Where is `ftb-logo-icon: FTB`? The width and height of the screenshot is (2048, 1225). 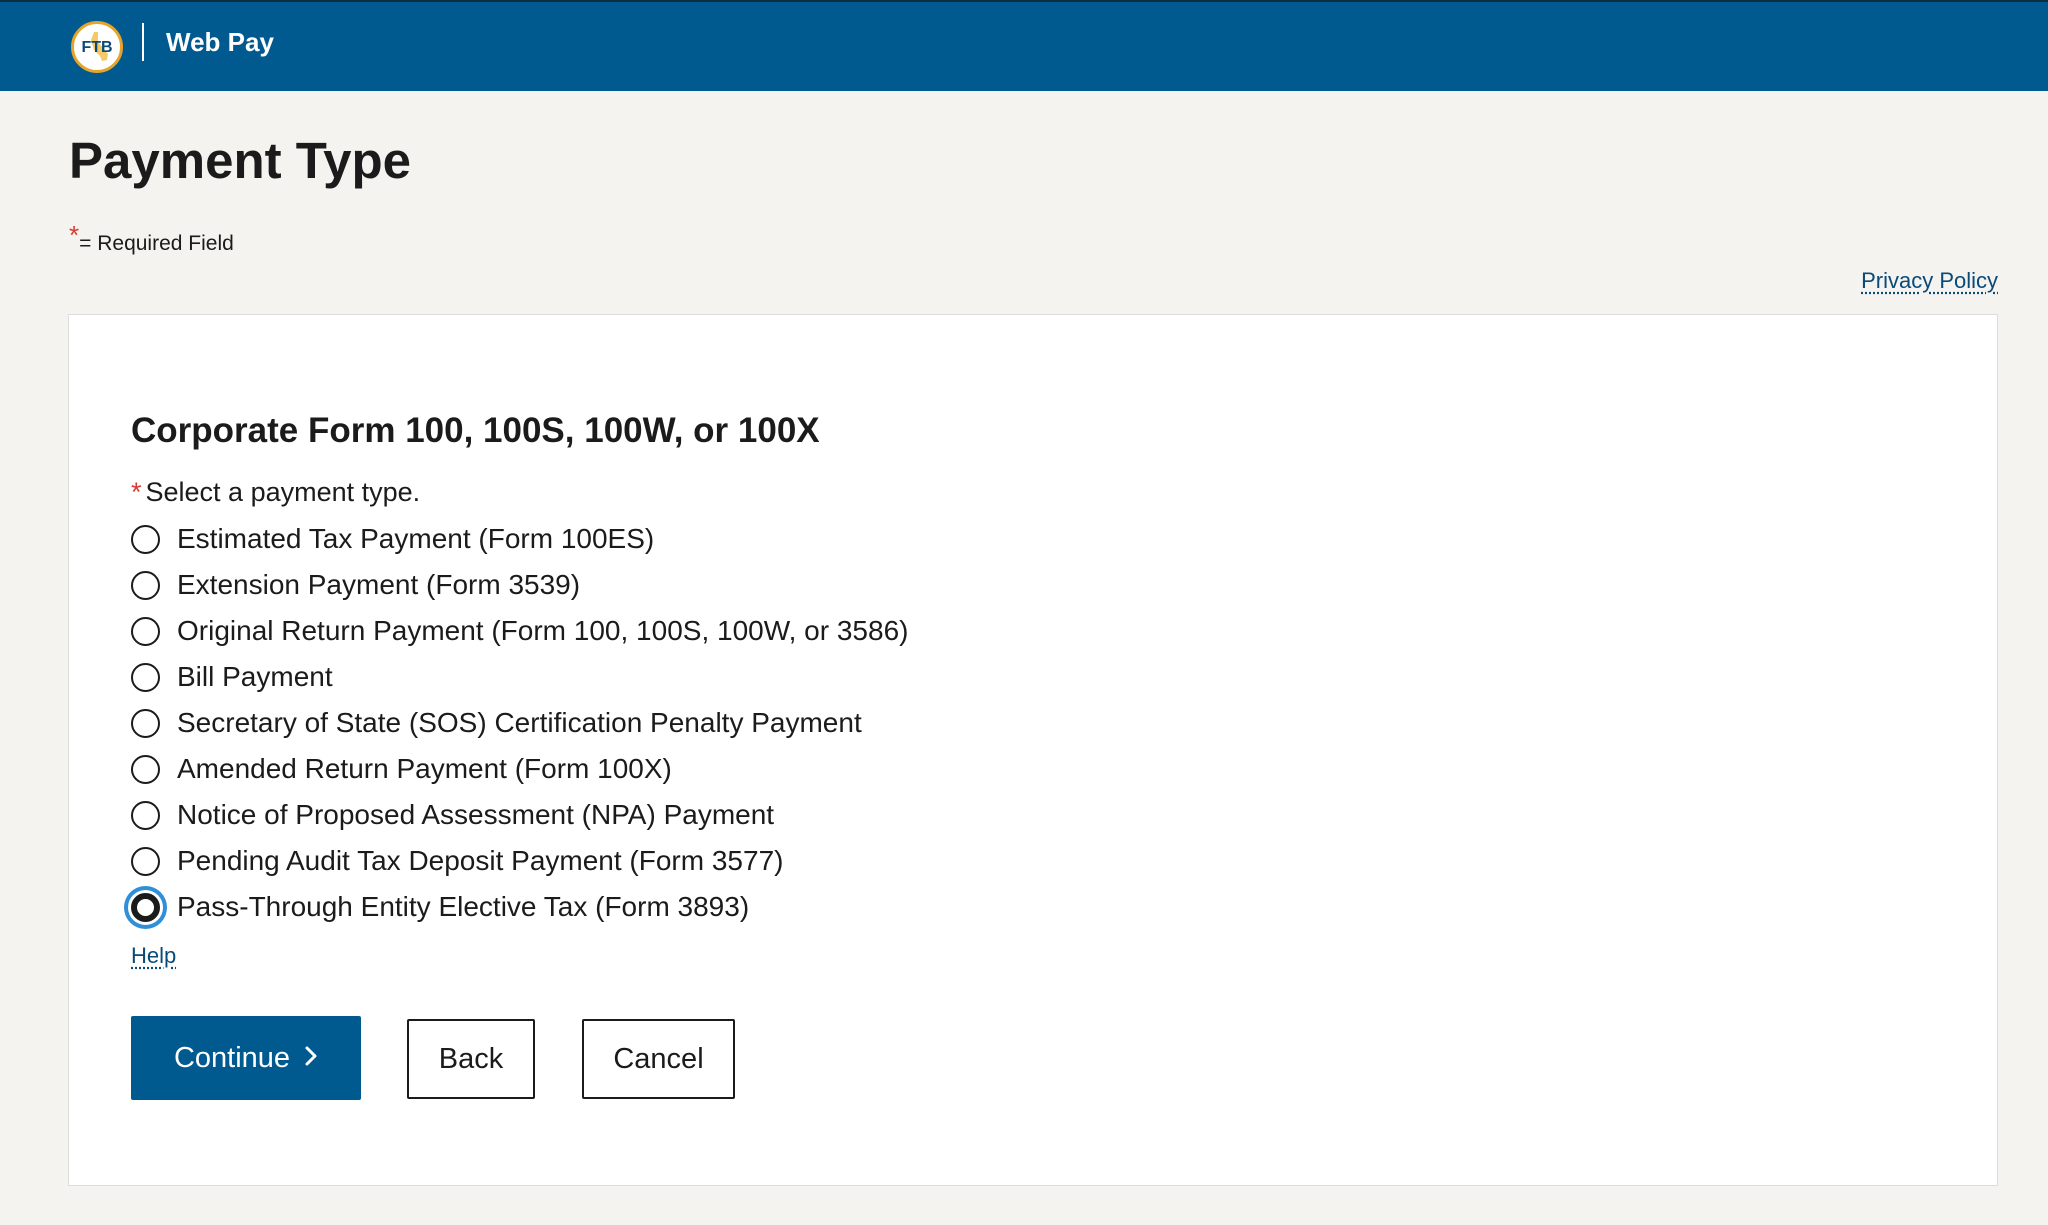 ftb-logo-icon: FTB is located at coordinates (97, 47).